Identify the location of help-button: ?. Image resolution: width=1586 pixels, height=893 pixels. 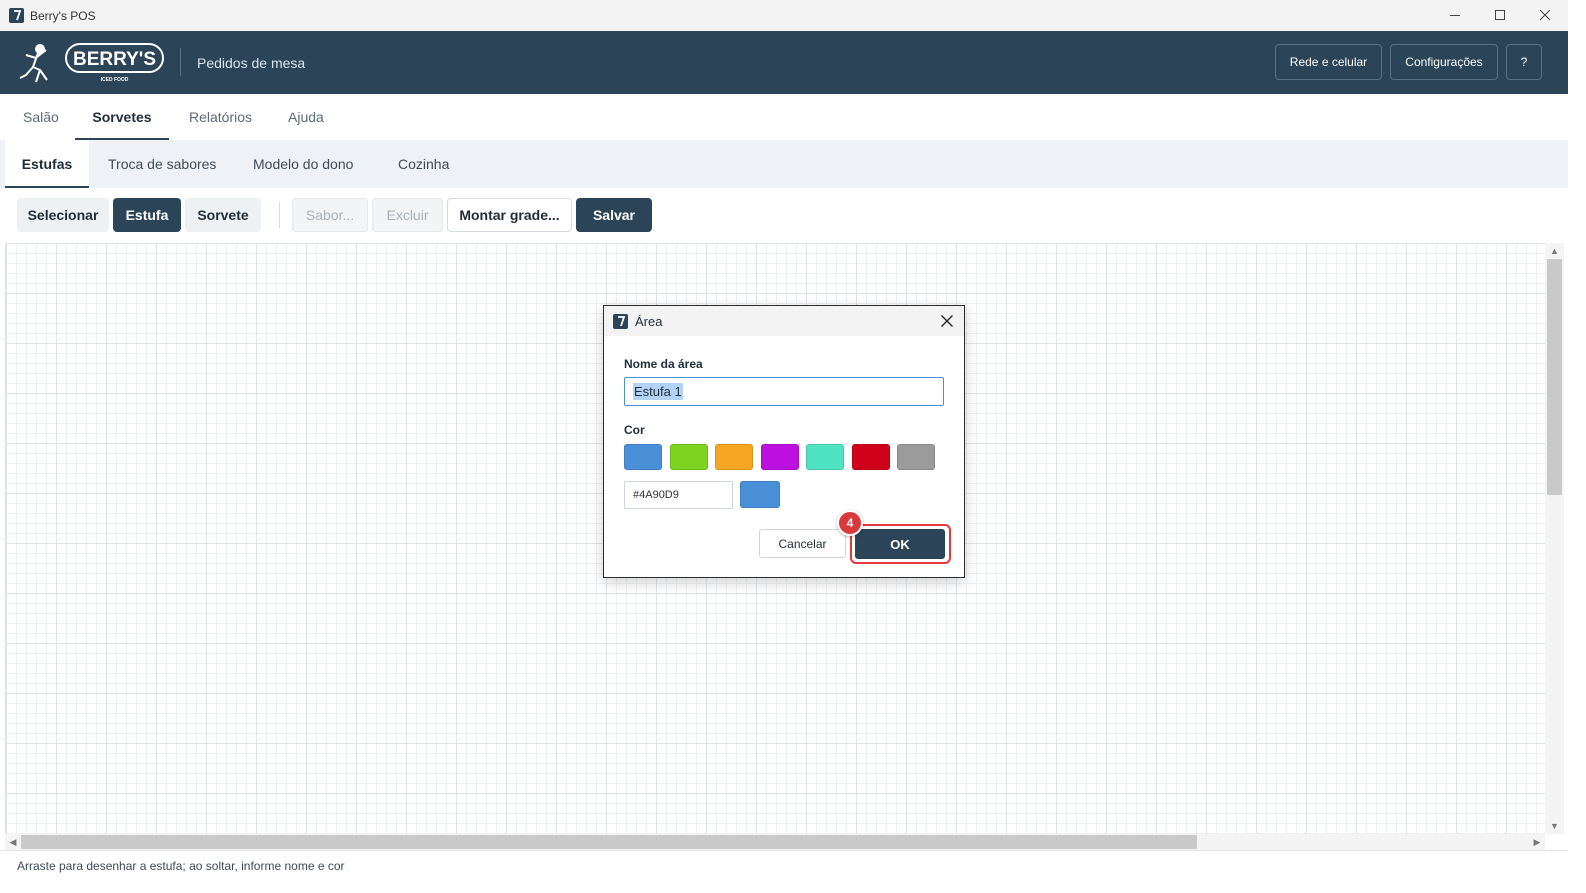
(1524, 62).